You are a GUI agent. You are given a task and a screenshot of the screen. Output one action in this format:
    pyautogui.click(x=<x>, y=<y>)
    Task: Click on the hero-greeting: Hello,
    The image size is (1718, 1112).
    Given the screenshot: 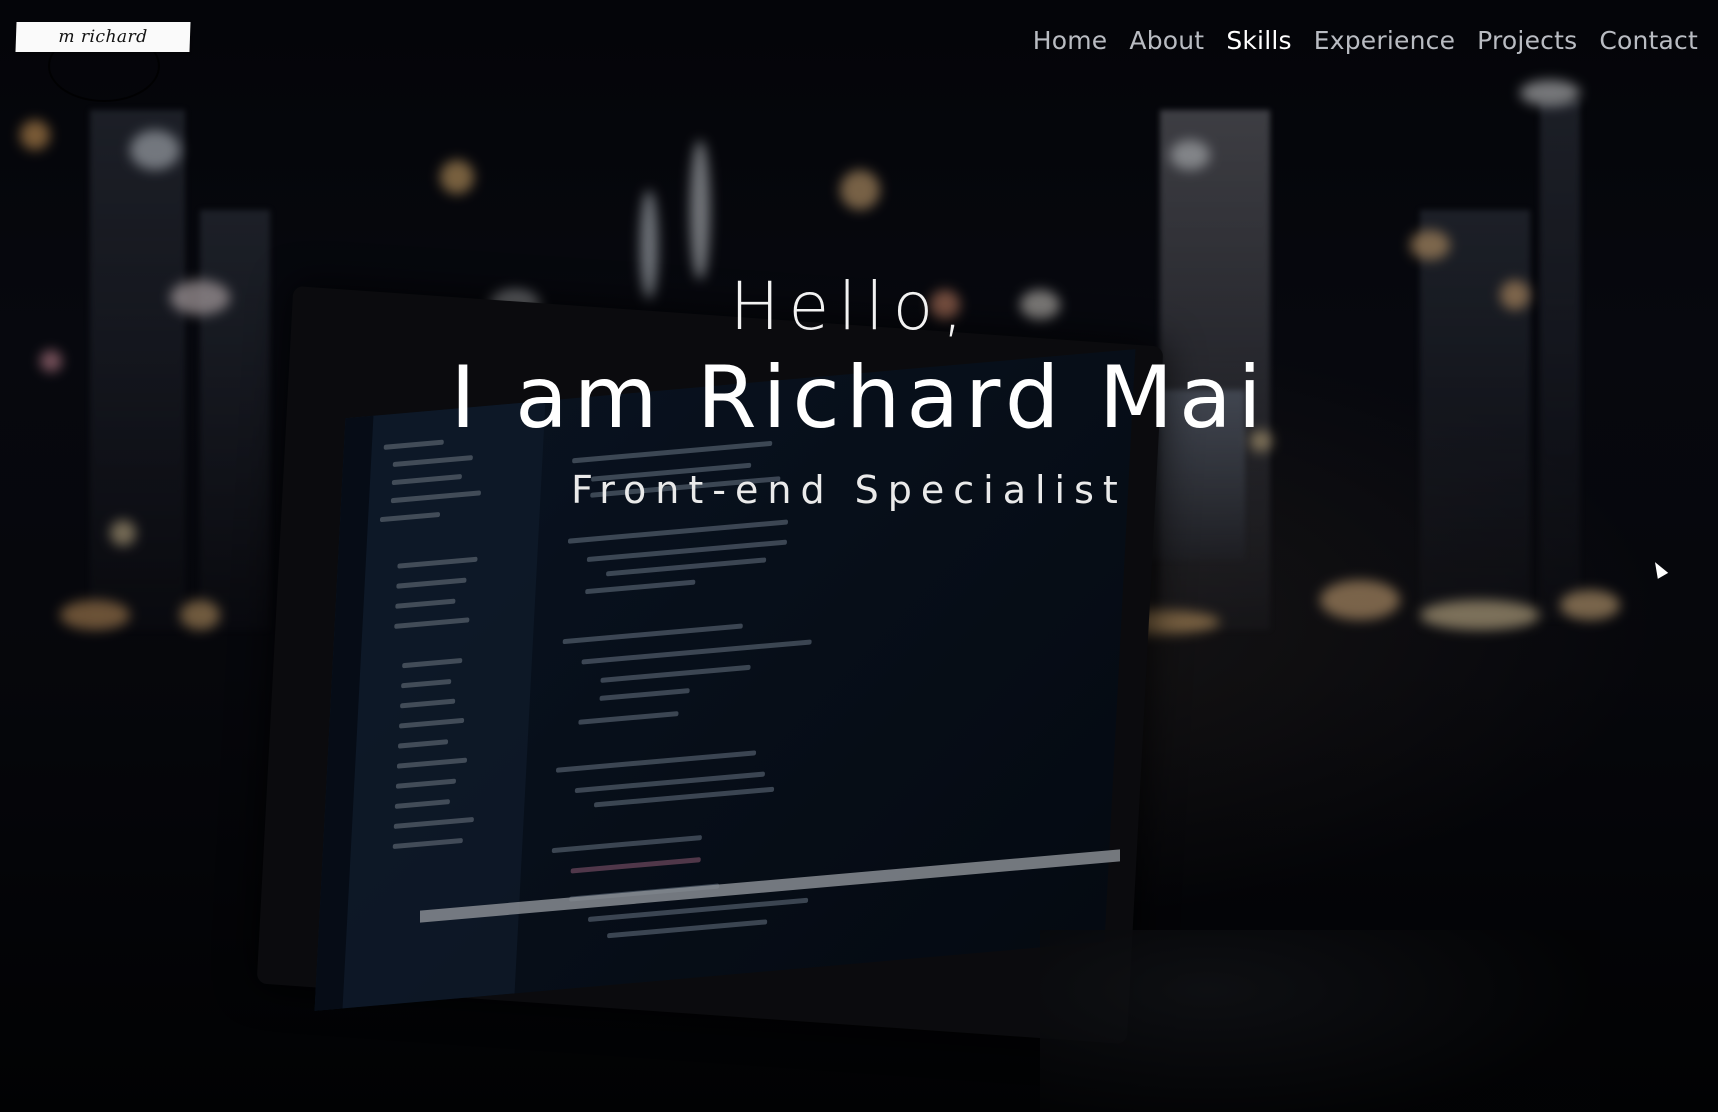 What is the action you would take?
    pyautogui.click(x=851, y=306)
    